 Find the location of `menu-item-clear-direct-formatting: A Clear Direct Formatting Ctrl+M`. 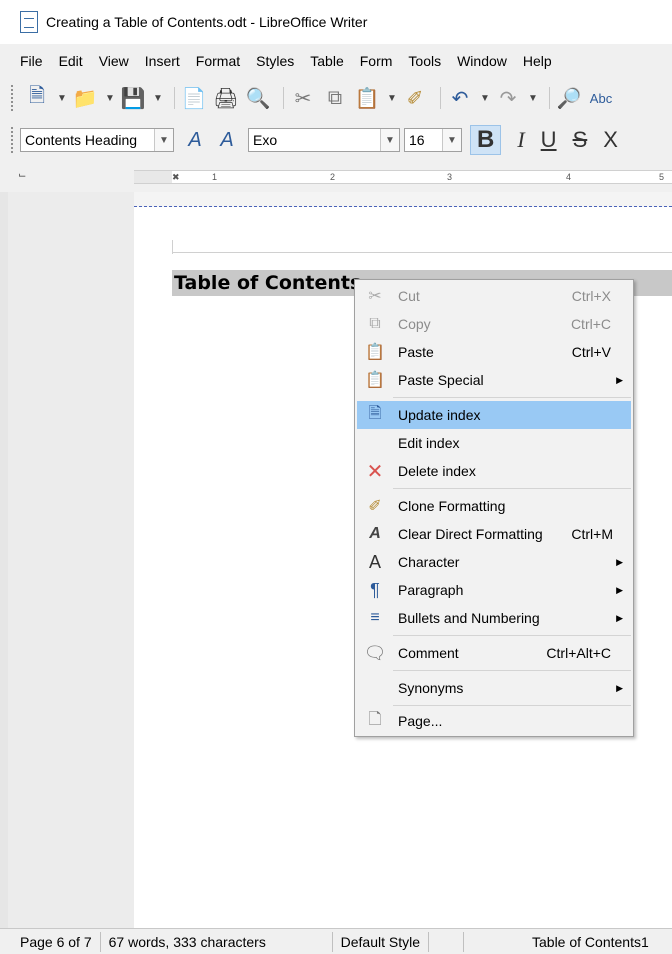

menu-item-clear-direct-formatting: A Clear Direct Formatting Ctrl+M is located at coordinates (494, 534).